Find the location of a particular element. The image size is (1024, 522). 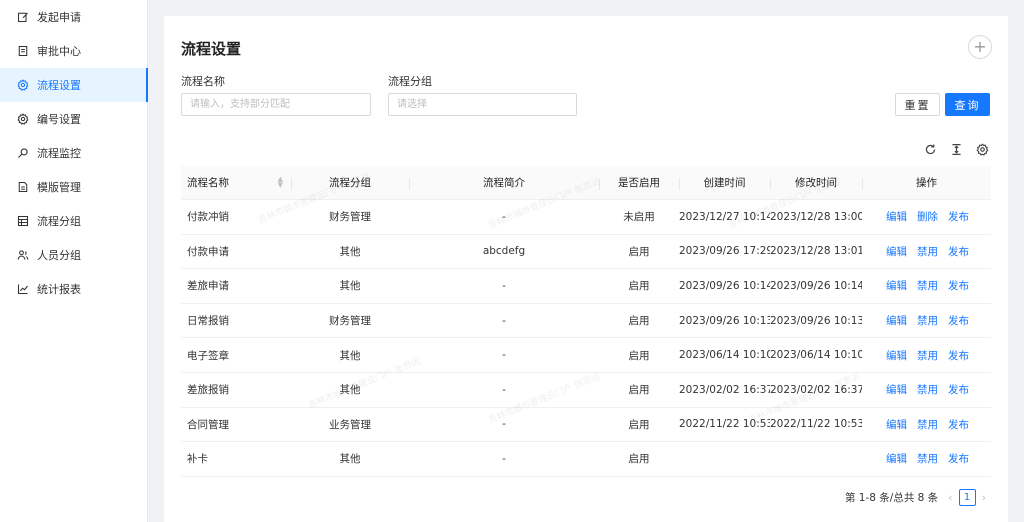

page-number-button: 1 is located at coordinates (967, 497).